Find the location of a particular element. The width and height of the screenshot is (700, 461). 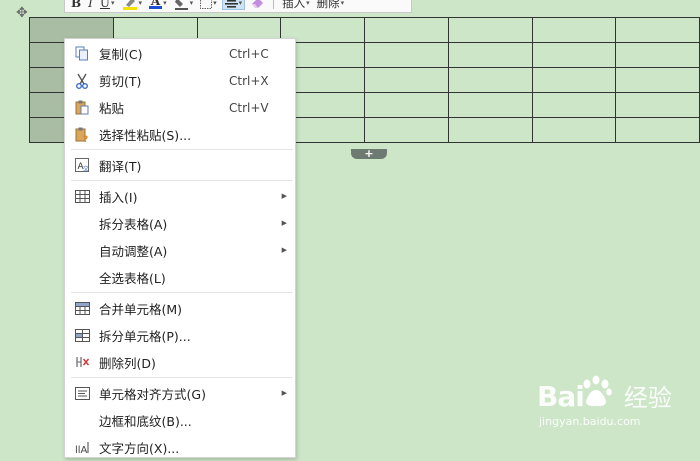

translate-icon: A文 is located at coordinates (81, 165).